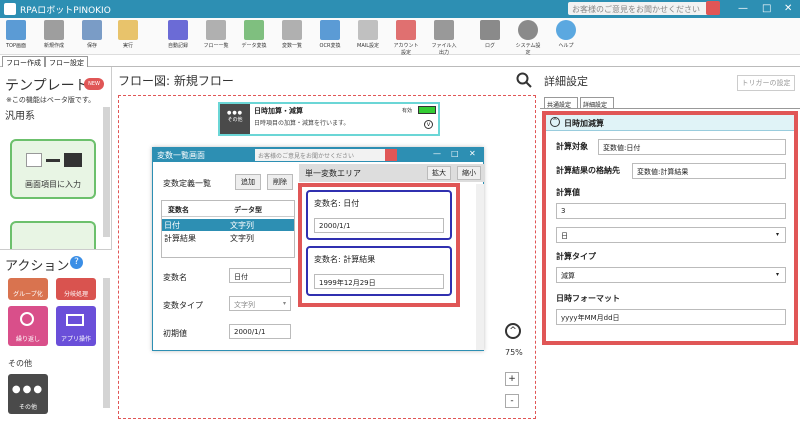 This screenshot has height=425, width=800. Describe the element at coordinates (766, 83) in the screenshot. I see `trigger-settings-button: トリガーの設定` at that location.